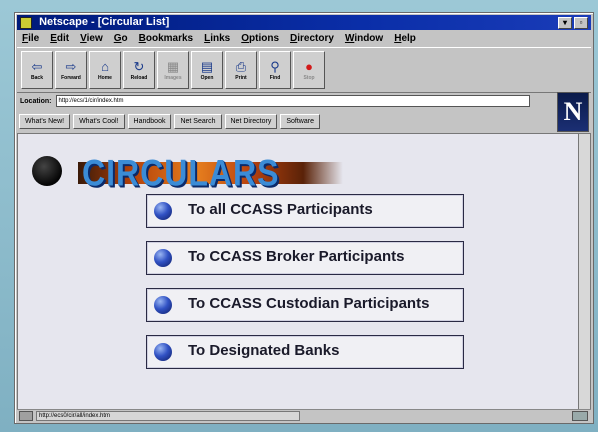  What do you see at coordinates (364, 38) in the screenshot?
I see `menu-window: Window` at bounding box center [364, 38].